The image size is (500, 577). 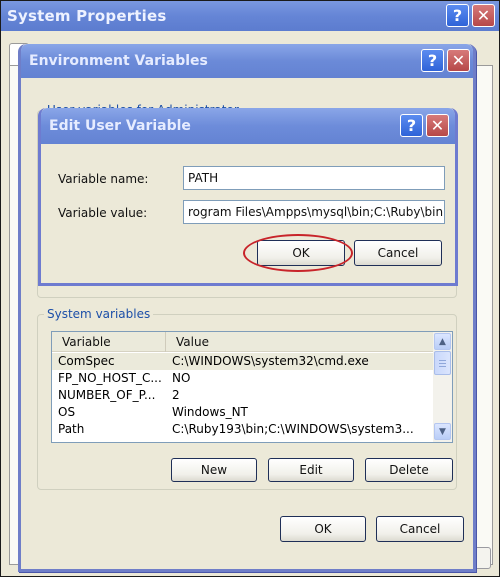 I want to click on scroll-down-button: ▼, so click(x=442, y=431).